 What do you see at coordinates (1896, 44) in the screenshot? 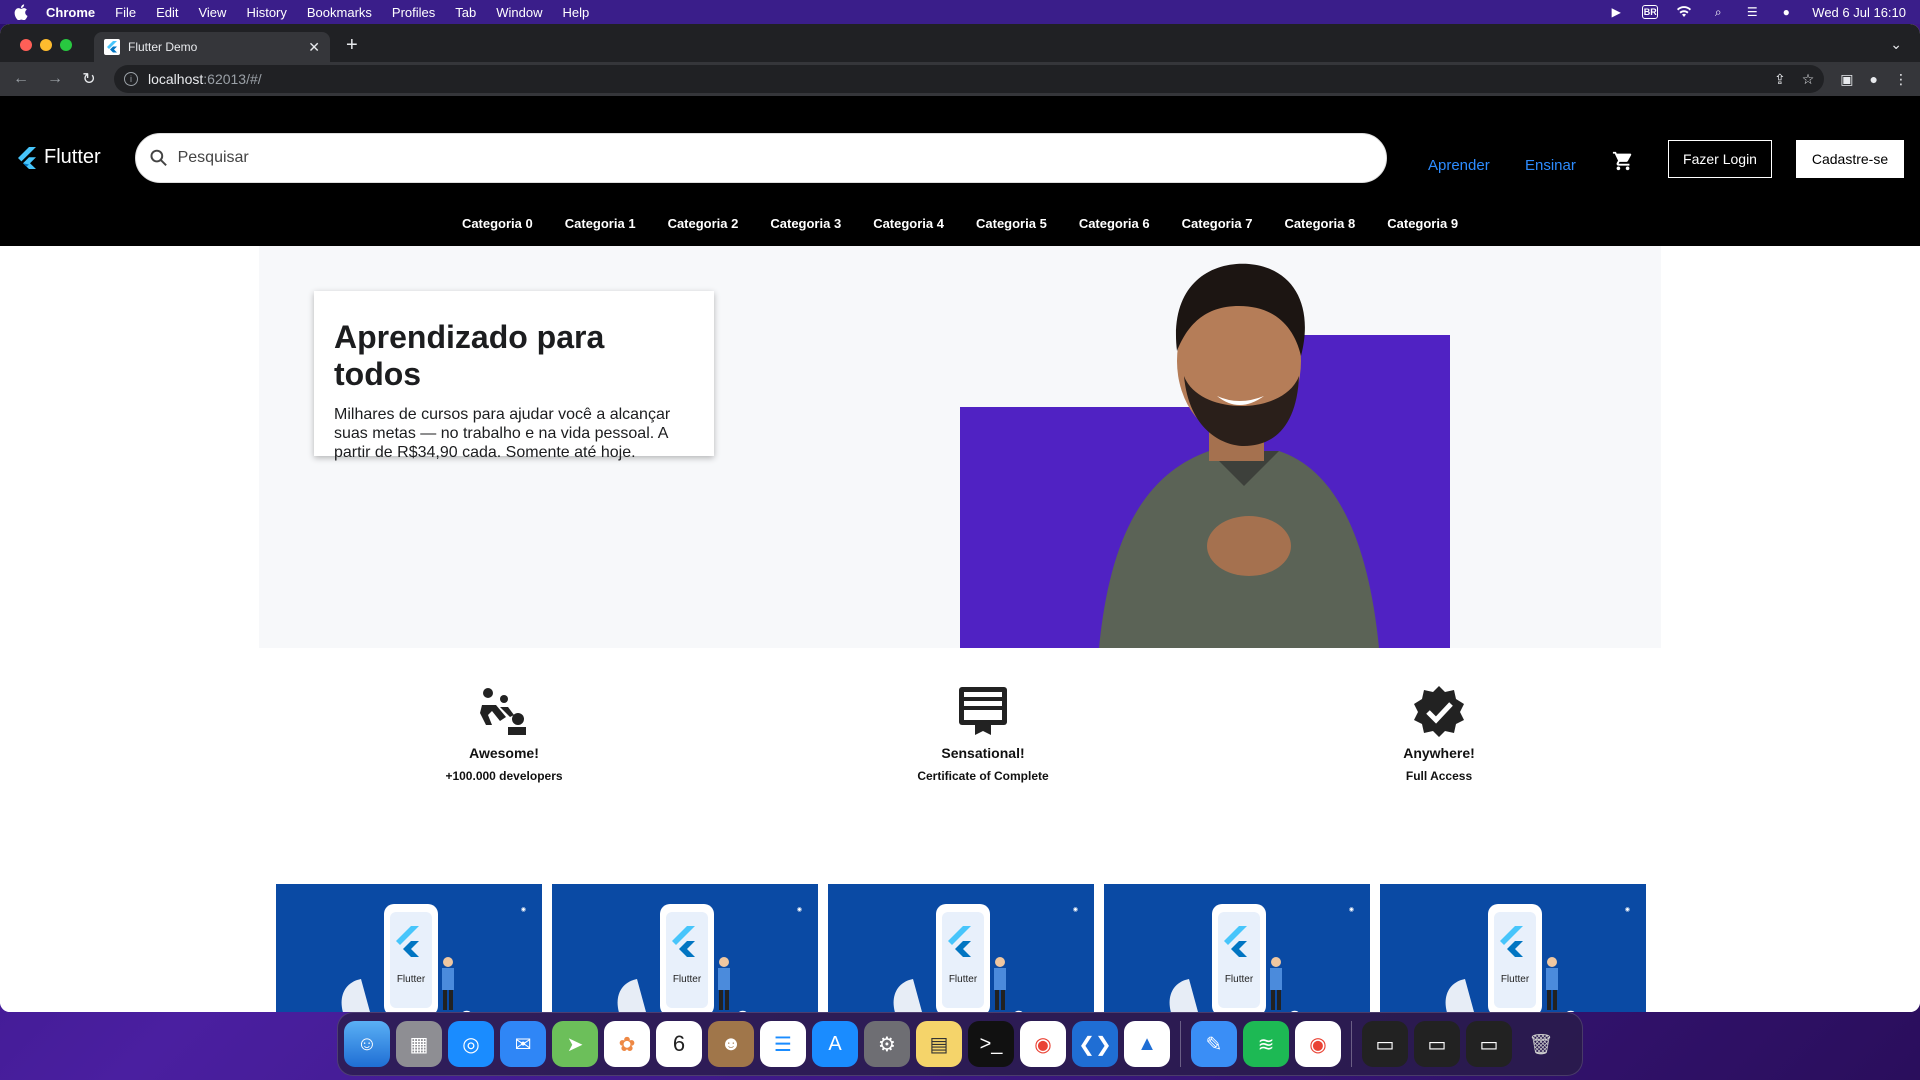
I see `tab-search-chevron-icon: ⌄` at bounding box center [1896, 44].